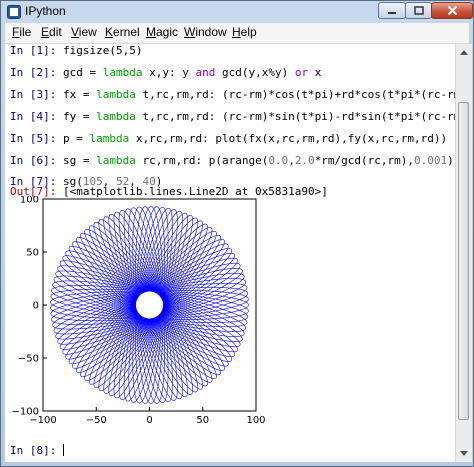 This screenshot has height=467, width=474. I want to click on y-tick-label: −50, so click(28, 359).